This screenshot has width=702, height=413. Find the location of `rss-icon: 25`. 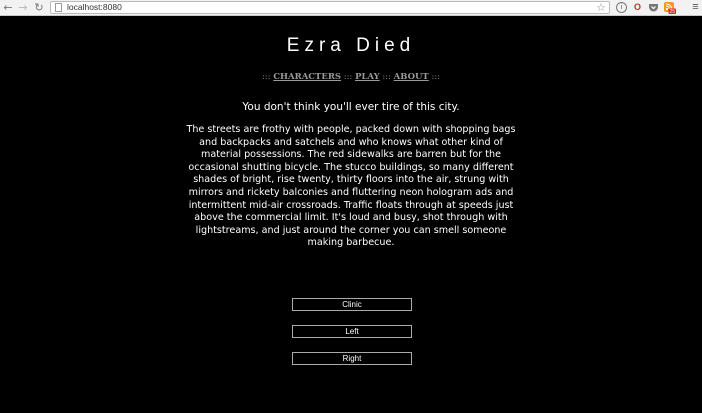

rss-icon: 25 is located at coordinates (670, 8).